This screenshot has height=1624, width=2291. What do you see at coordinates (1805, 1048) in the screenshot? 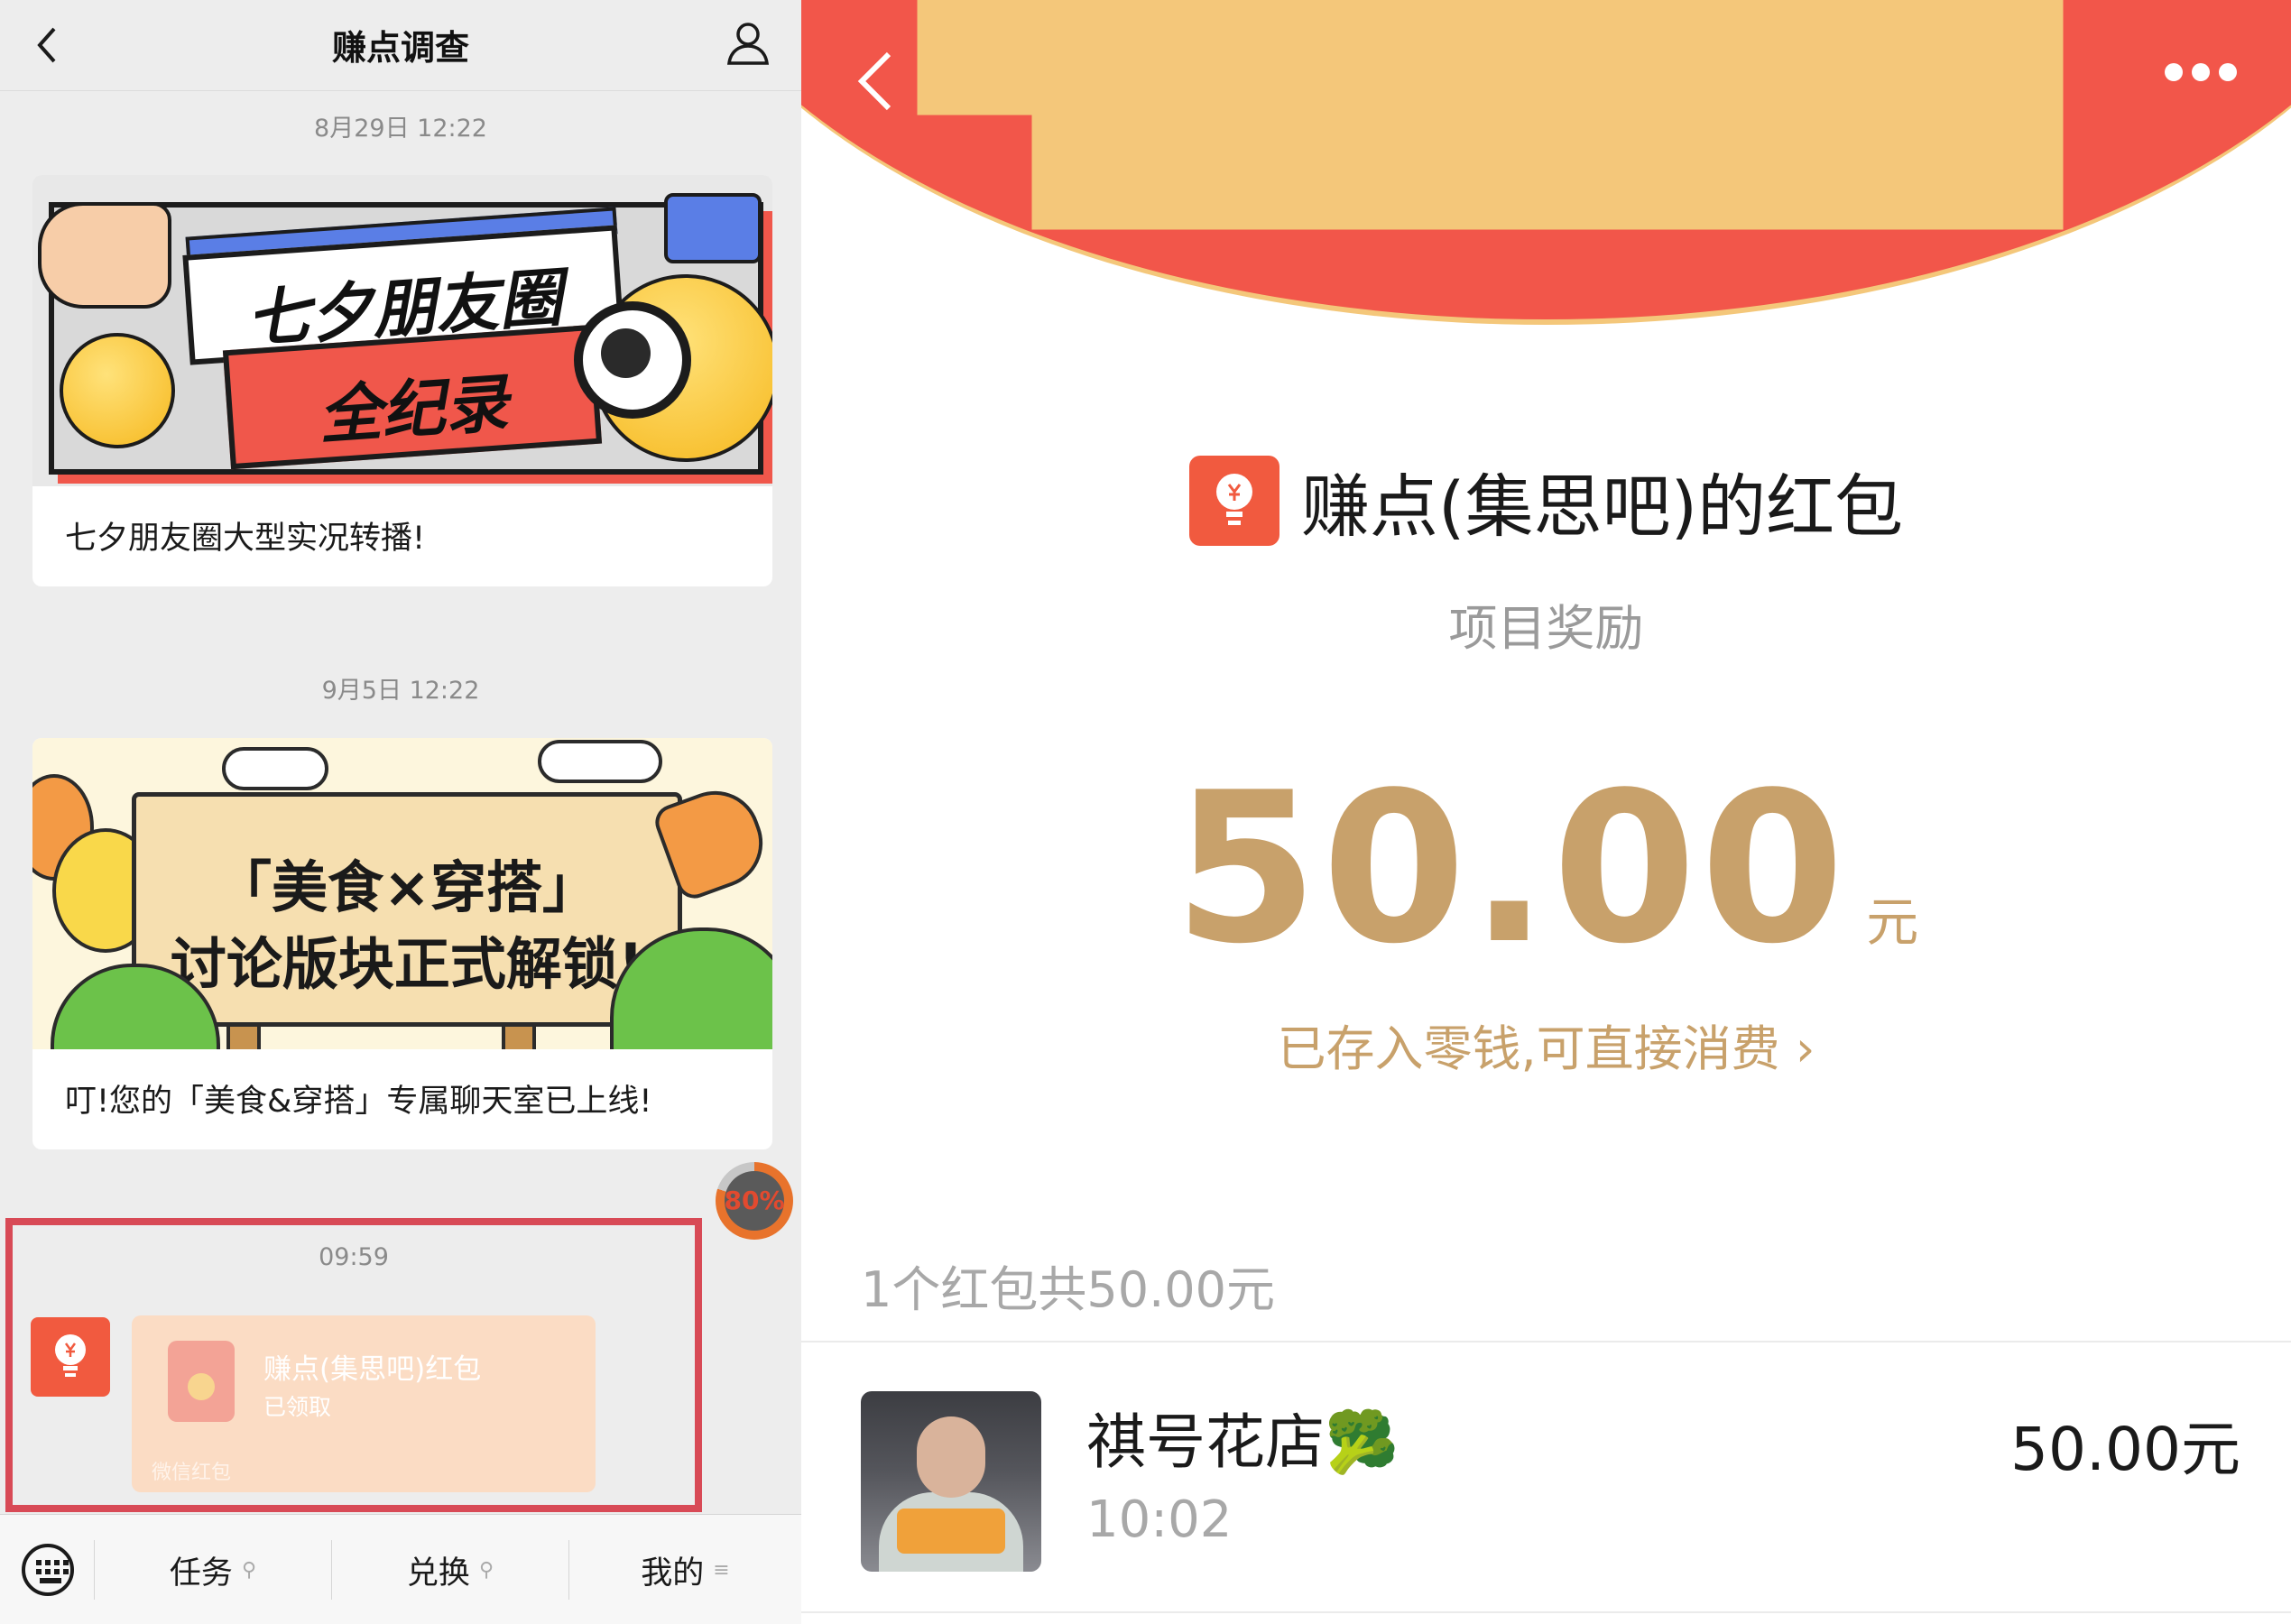
I see `chevron-right-icon: ›` at bounding box center [1805, 1048].